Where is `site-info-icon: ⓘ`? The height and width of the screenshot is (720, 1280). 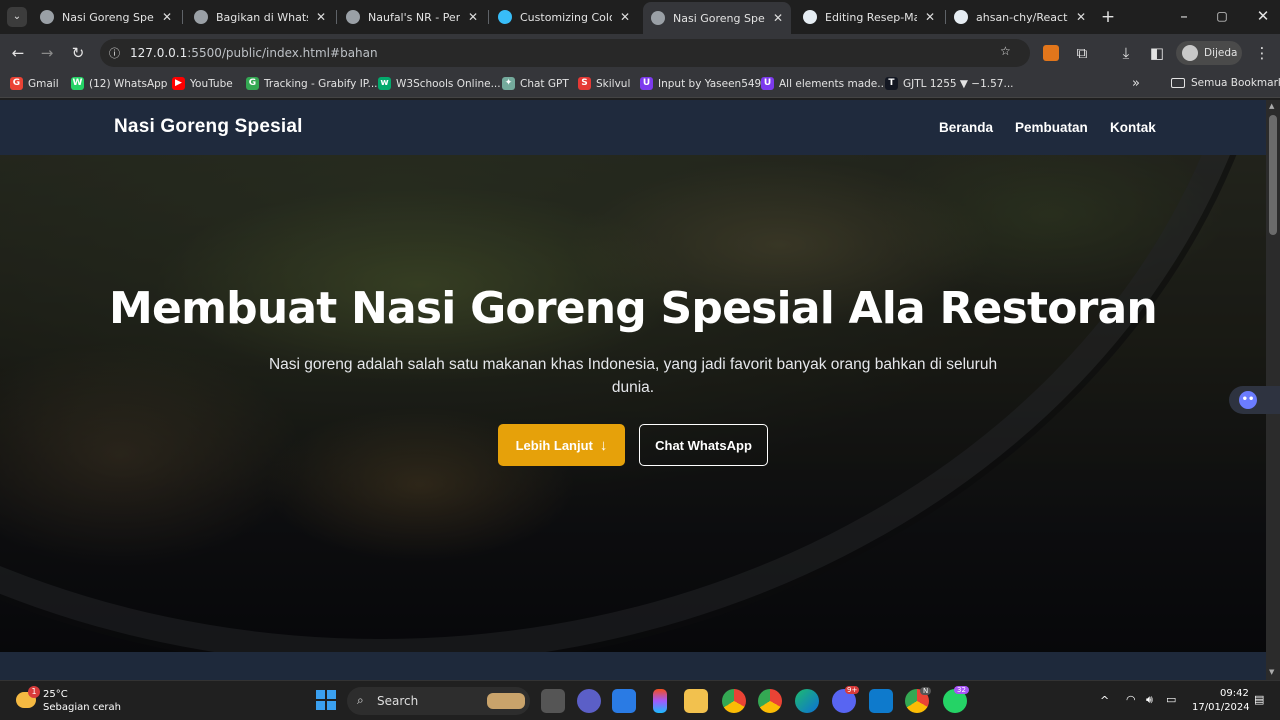 site-info-icon: ⓘ is located at coordinates (114, 53).